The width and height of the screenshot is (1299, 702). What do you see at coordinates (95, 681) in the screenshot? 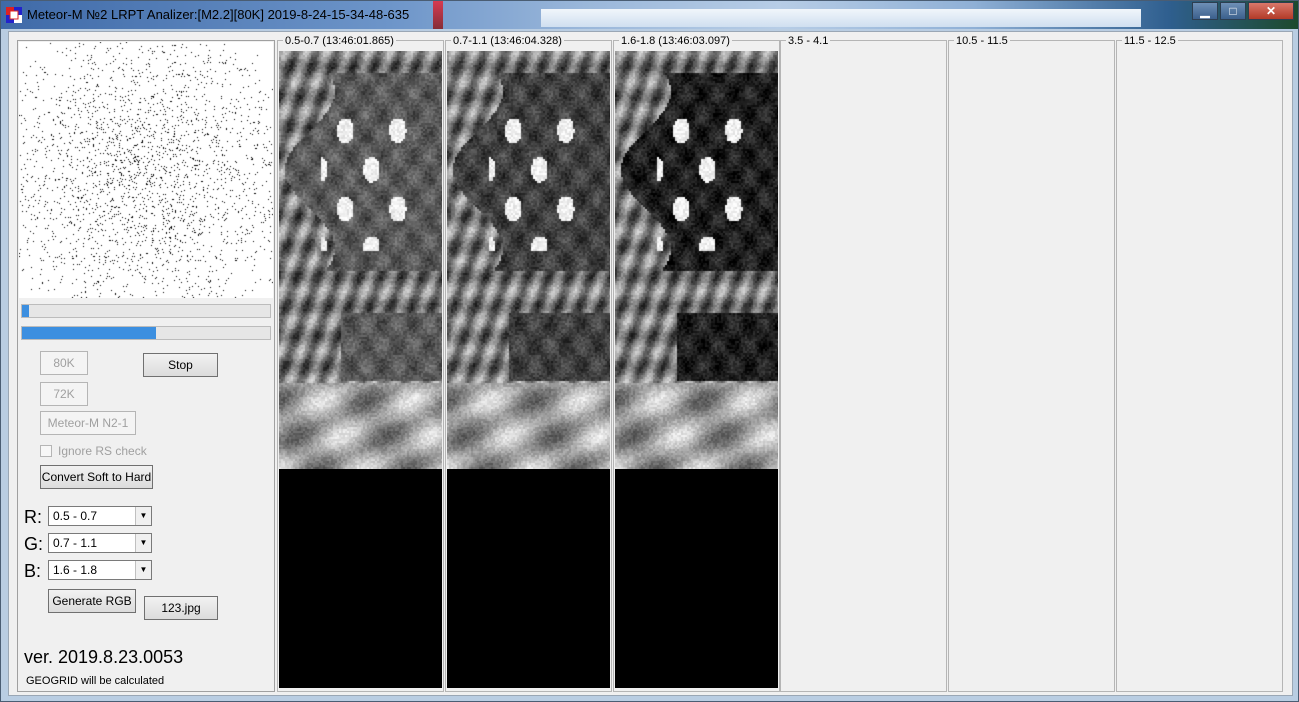
I see `geogrid-status: GEOGRID will be calculated` at bounding box center [95, 681].